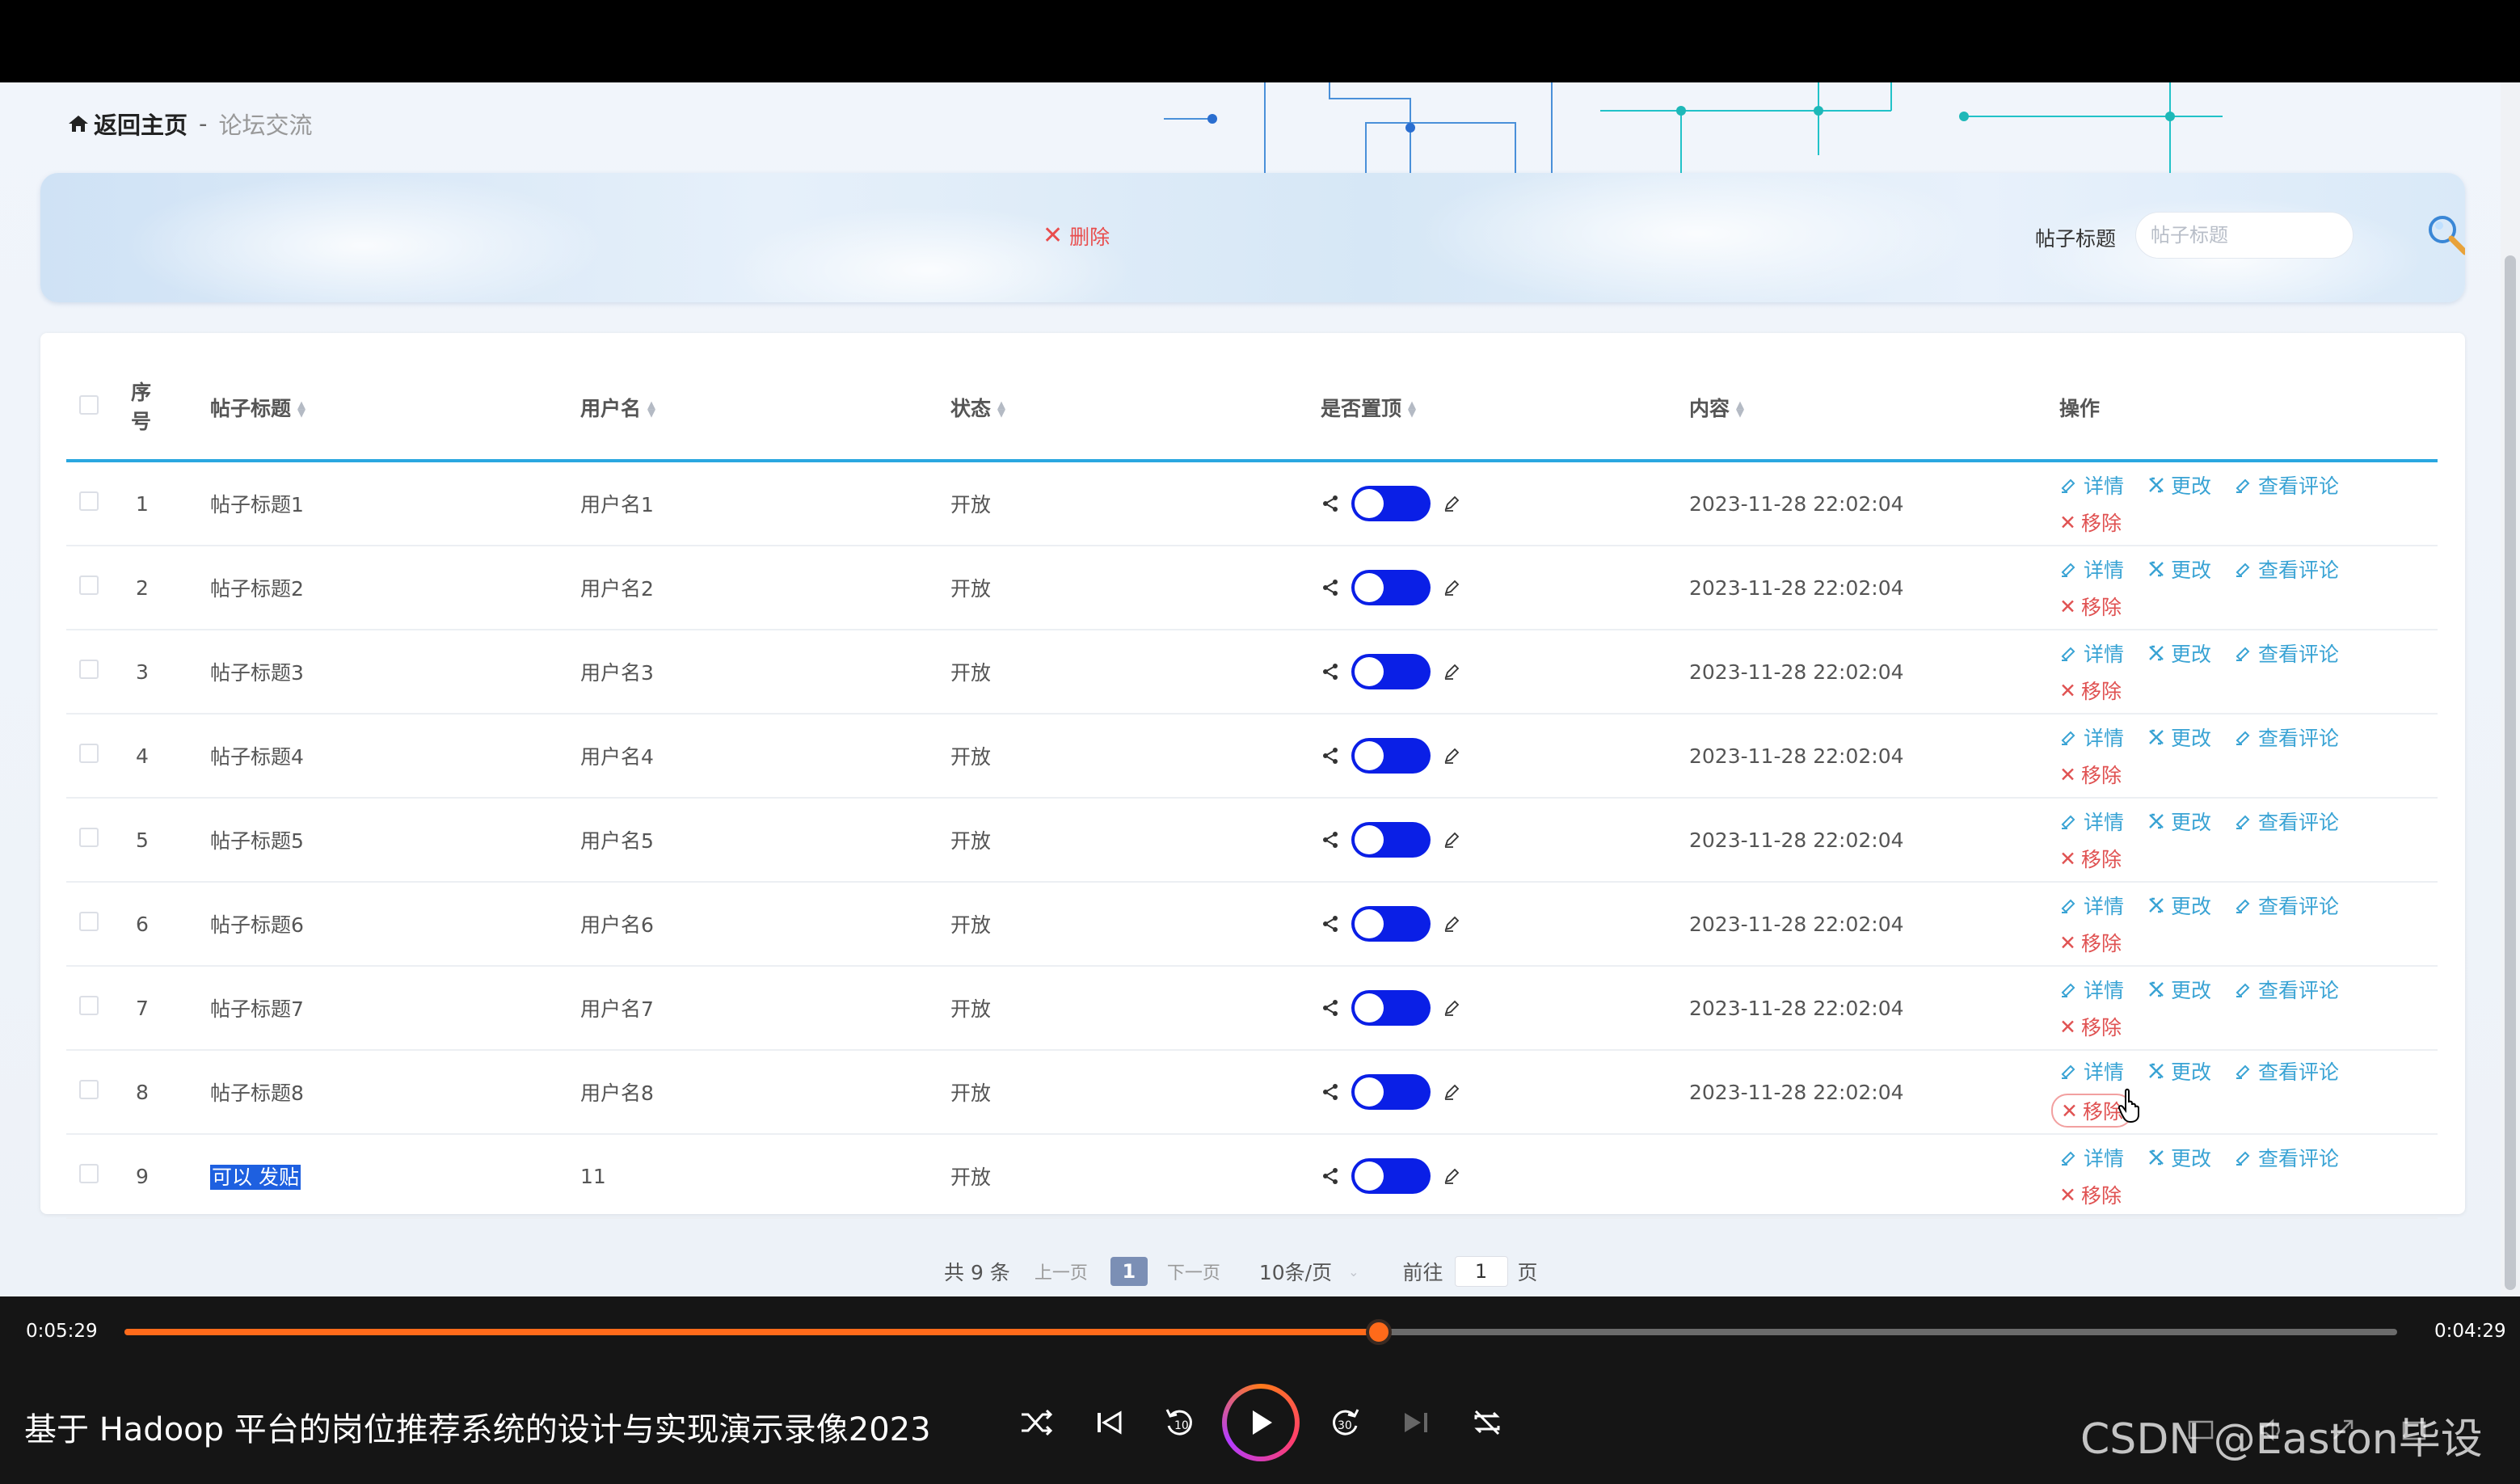 The height and width of the screenshot is (1484, 2520). I want to click on scrollbar-thumb, so click(2510, 772).